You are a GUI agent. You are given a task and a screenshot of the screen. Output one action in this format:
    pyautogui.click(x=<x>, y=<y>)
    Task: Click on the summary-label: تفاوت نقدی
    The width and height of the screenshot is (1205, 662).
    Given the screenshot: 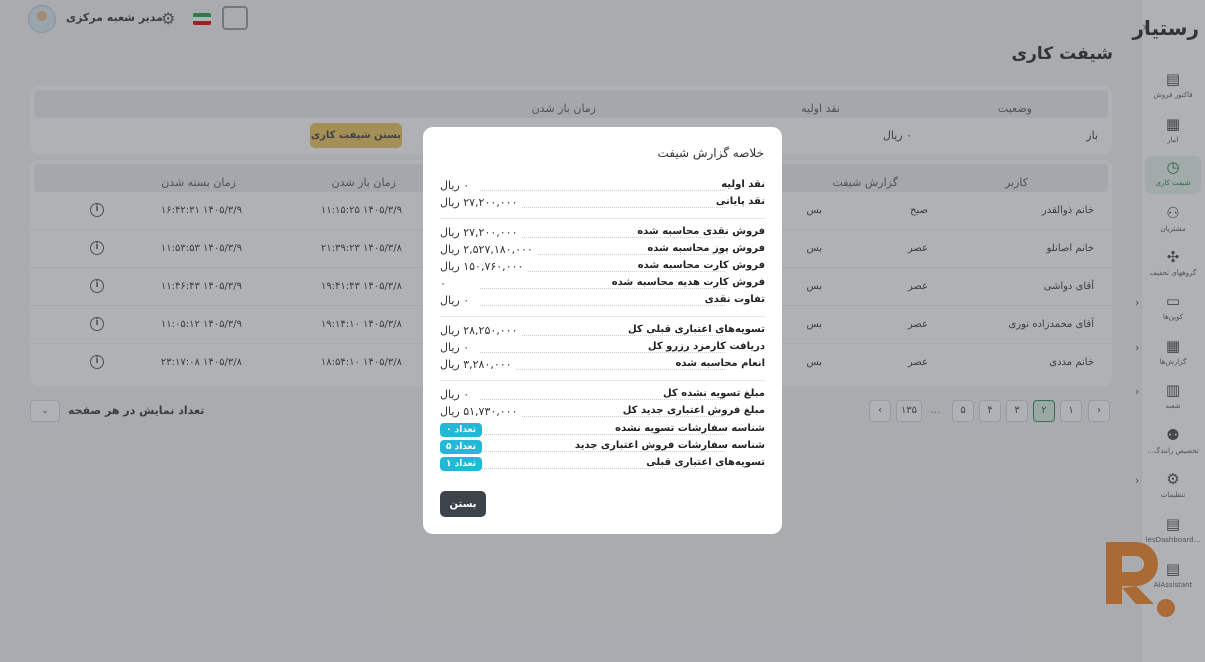 What is the action you would take?
    pyautogui.click(x=732, y=299)
    